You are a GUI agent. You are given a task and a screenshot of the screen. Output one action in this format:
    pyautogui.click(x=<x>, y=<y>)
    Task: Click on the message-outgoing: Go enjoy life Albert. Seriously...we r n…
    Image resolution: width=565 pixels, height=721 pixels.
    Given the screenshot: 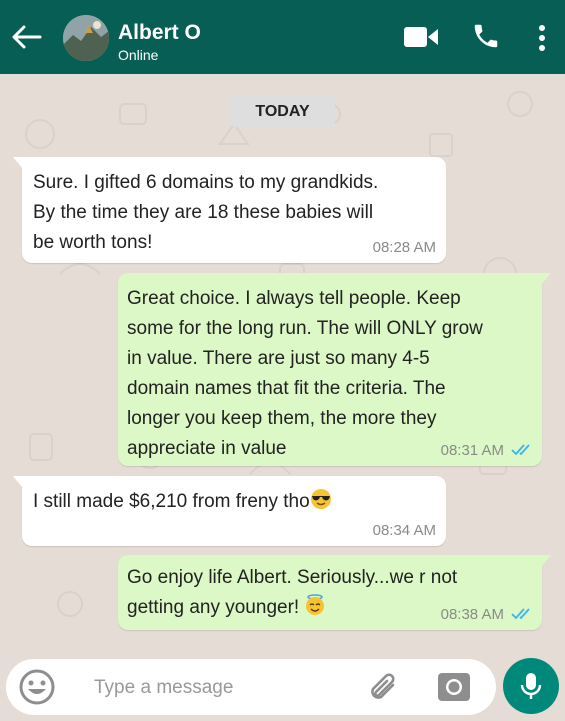 What is the action you would take?
    pyautogui.click(x=334, y=592)
    